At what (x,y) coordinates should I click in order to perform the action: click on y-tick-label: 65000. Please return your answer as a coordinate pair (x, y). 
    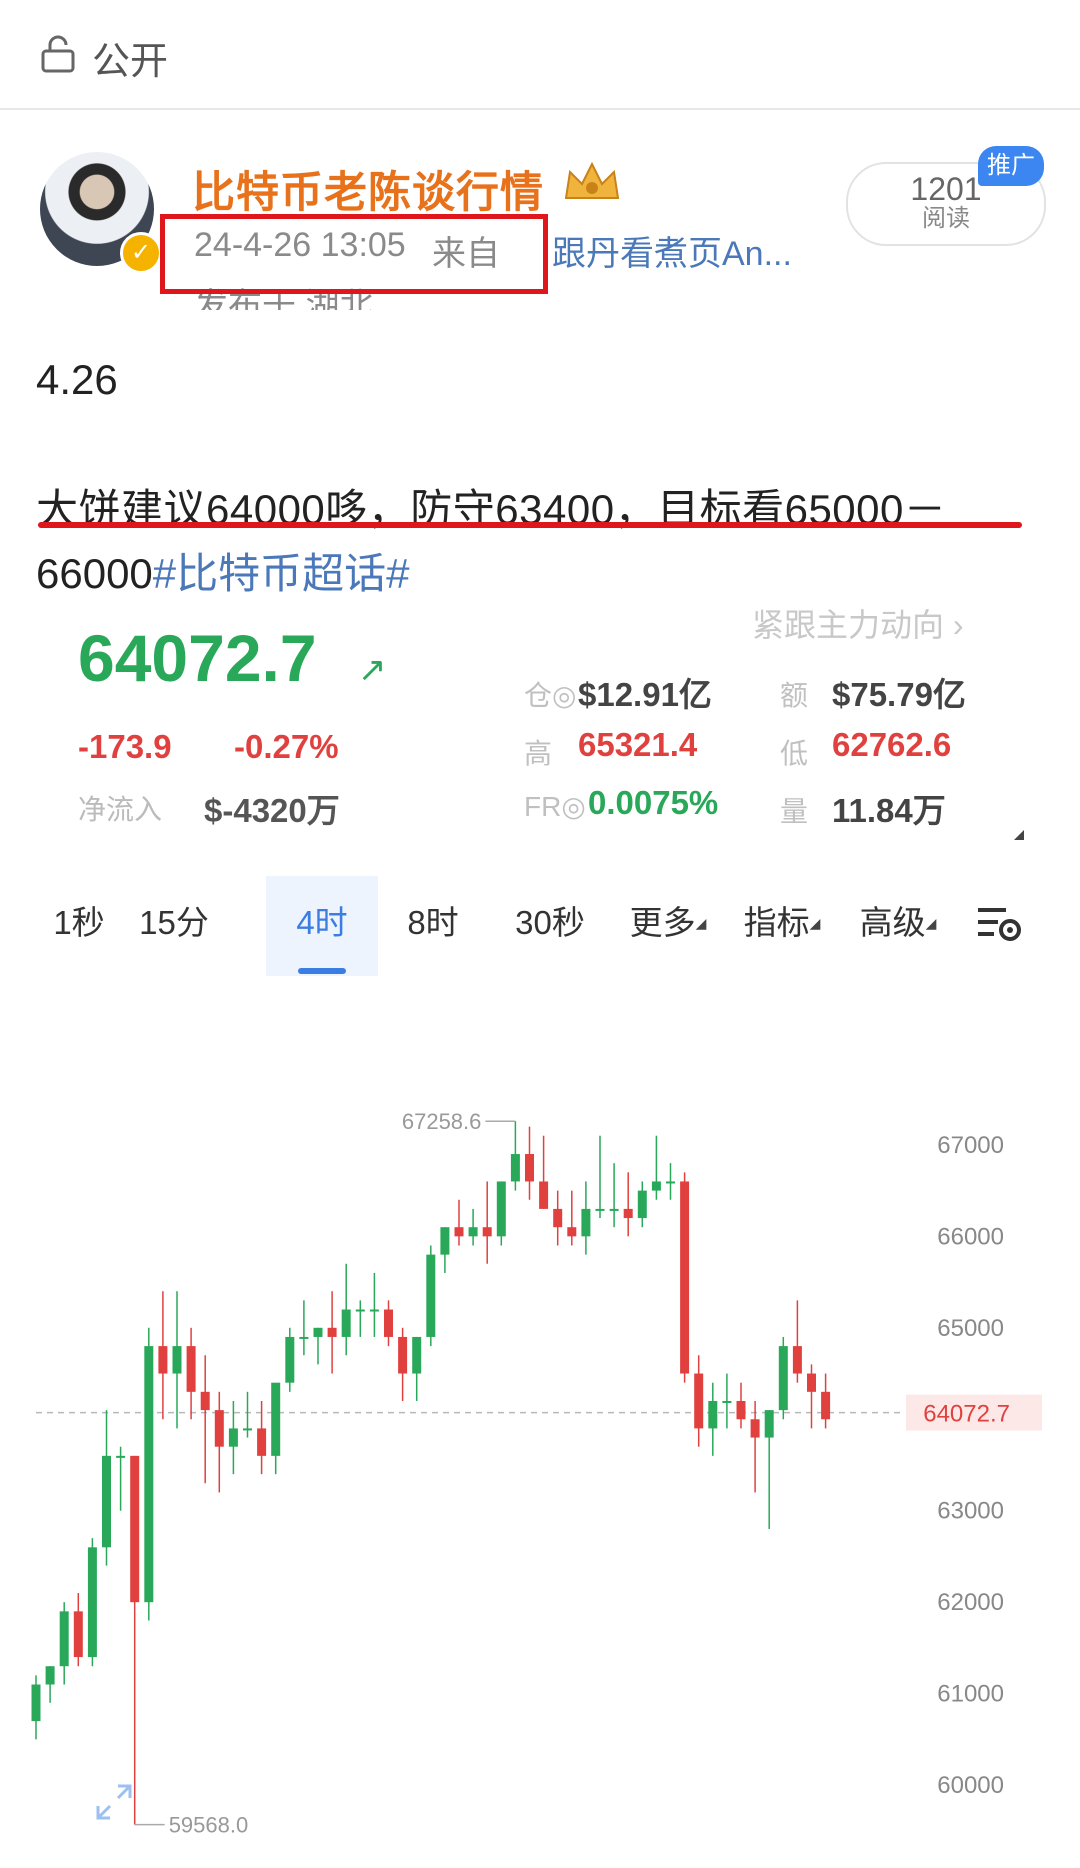
    Looking at the image, I should click on (970, 1328).